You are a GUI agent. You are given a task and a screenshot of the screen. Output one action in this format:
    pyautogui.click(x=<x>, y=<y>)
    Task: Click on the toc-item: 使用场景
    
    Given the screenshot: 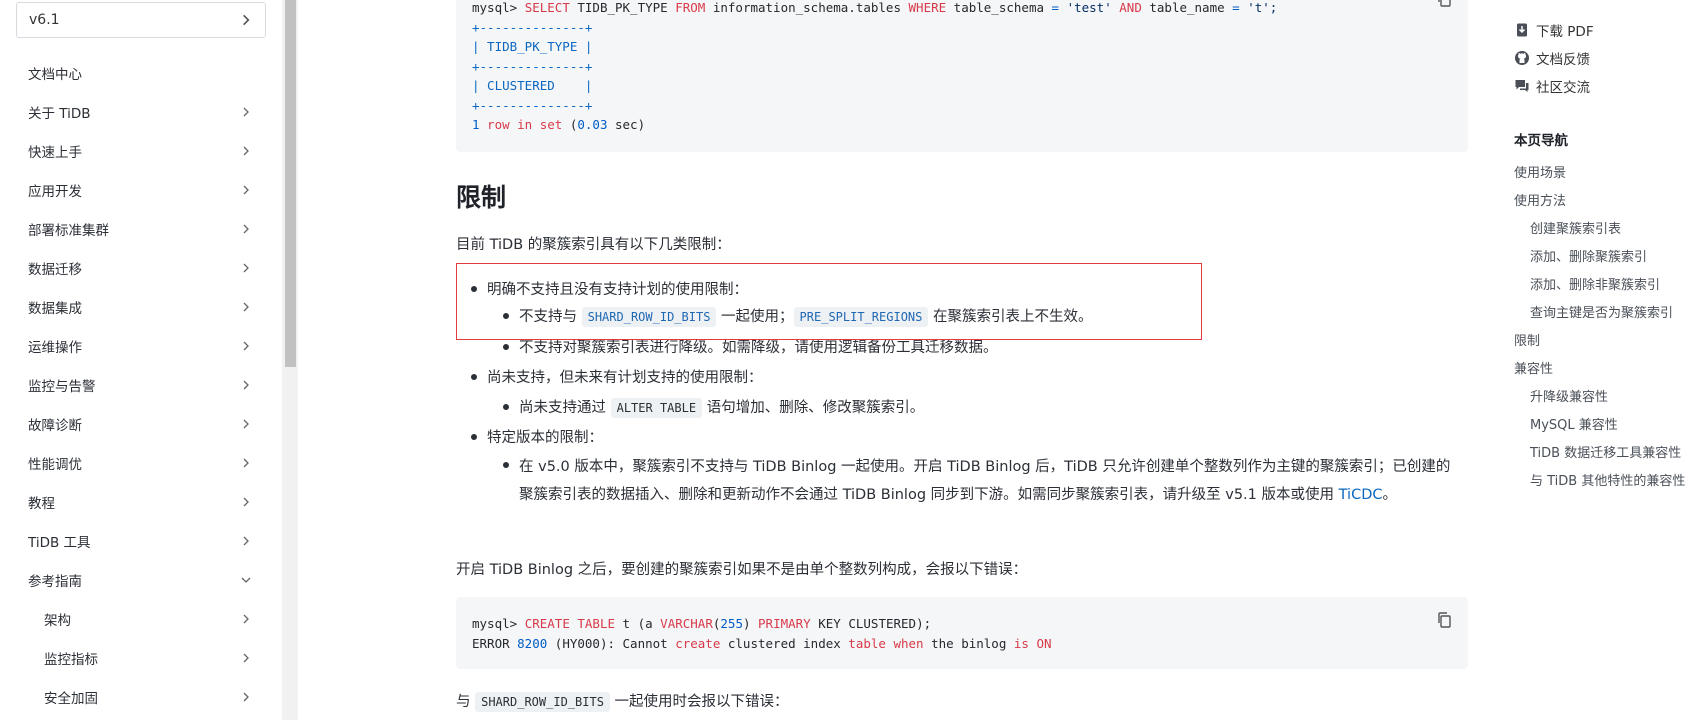 What is the action you would take?
    pyautogui.click(x=1540, y=171)
    